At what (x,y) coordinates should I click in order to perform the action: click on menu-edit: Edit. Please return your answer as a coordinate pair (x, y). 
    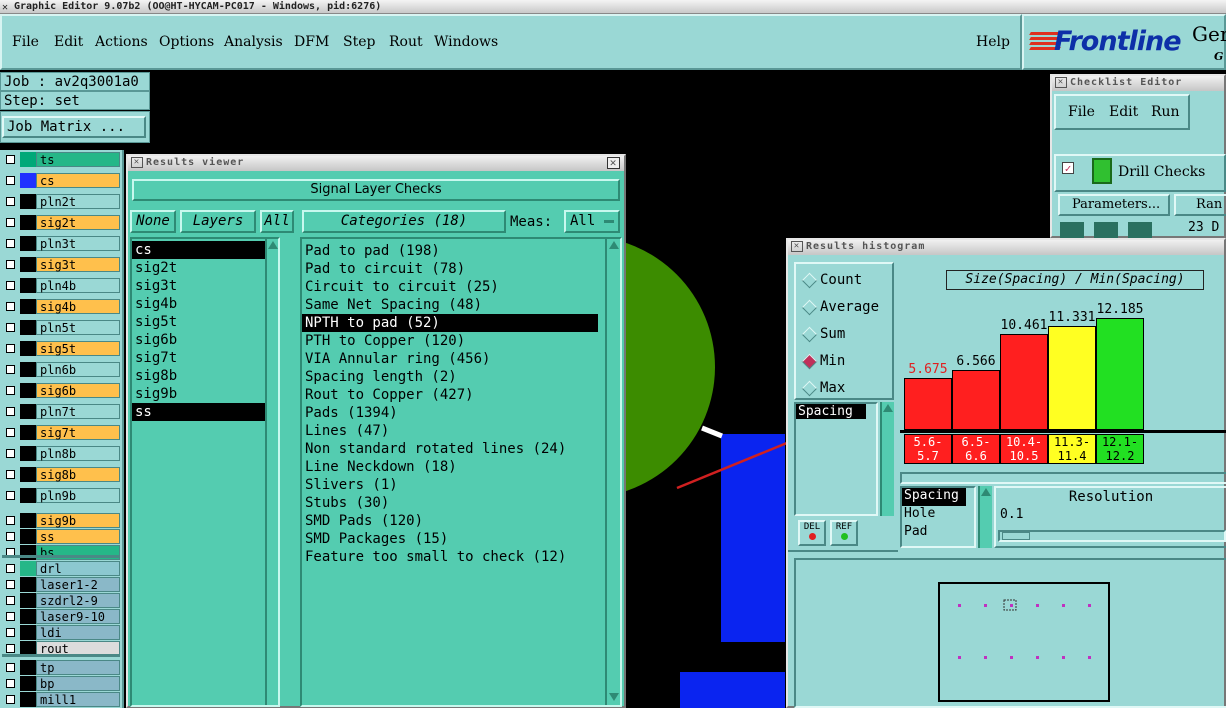
    Looking at the image, I should click on (68, 42).